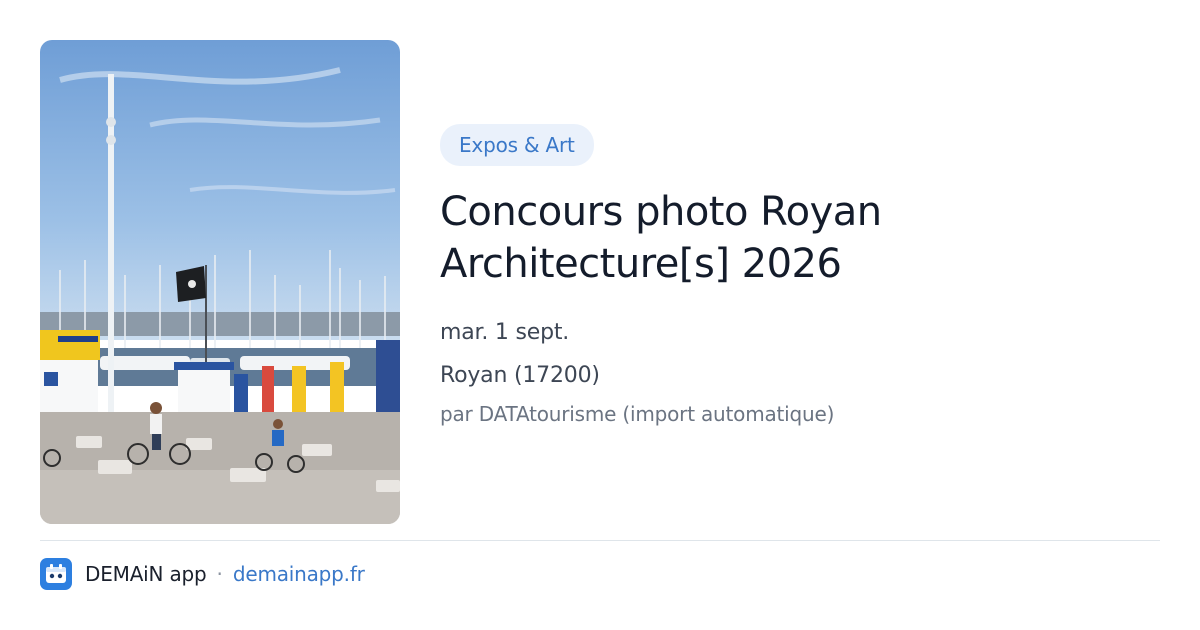  What do you see at coordinates (56, 574) in the screenshot?
I see `demain-app-logo-icon` at bounding box center [56, 574].